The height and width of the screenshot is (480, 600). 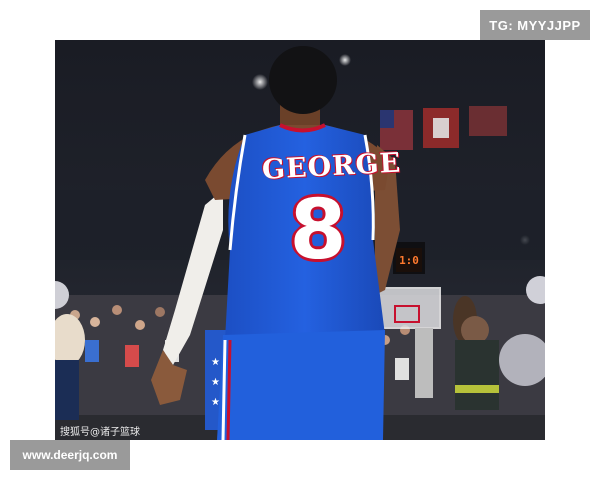 I want to click on tg-handle-label: TG: MYYJJPP, so click(x=535, y=25).